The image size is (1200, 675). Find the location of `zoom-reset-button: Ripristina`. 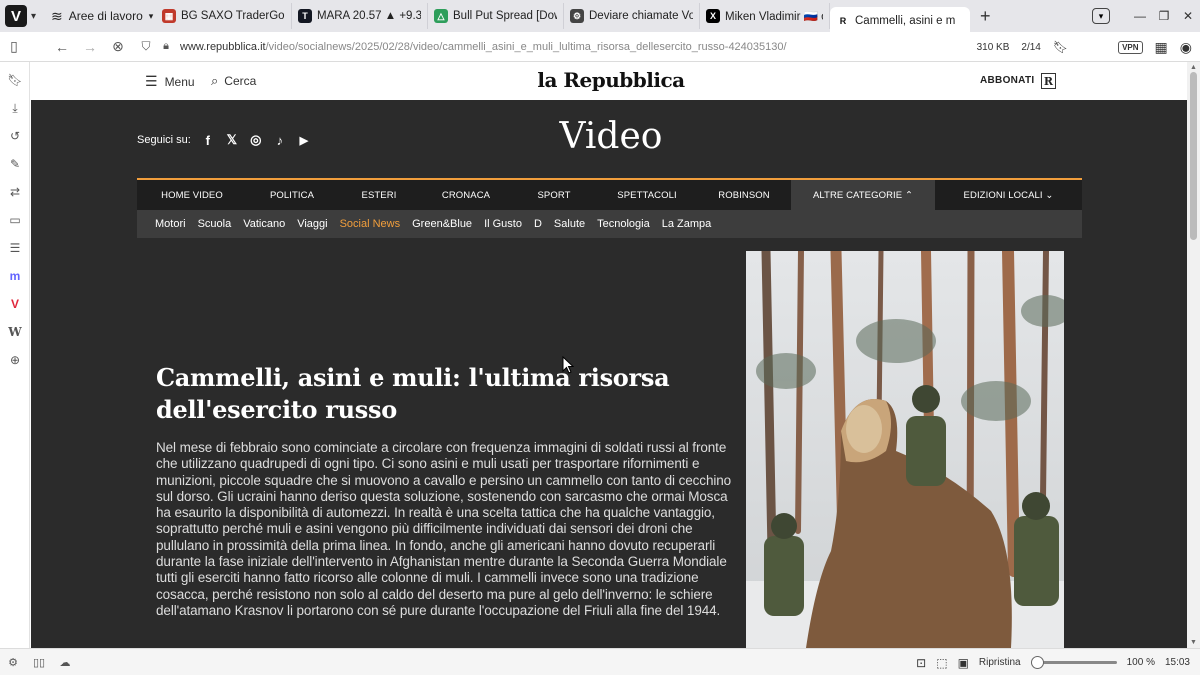

zoom-reset-button: Ripristina is located at coordinates (1000, 662).